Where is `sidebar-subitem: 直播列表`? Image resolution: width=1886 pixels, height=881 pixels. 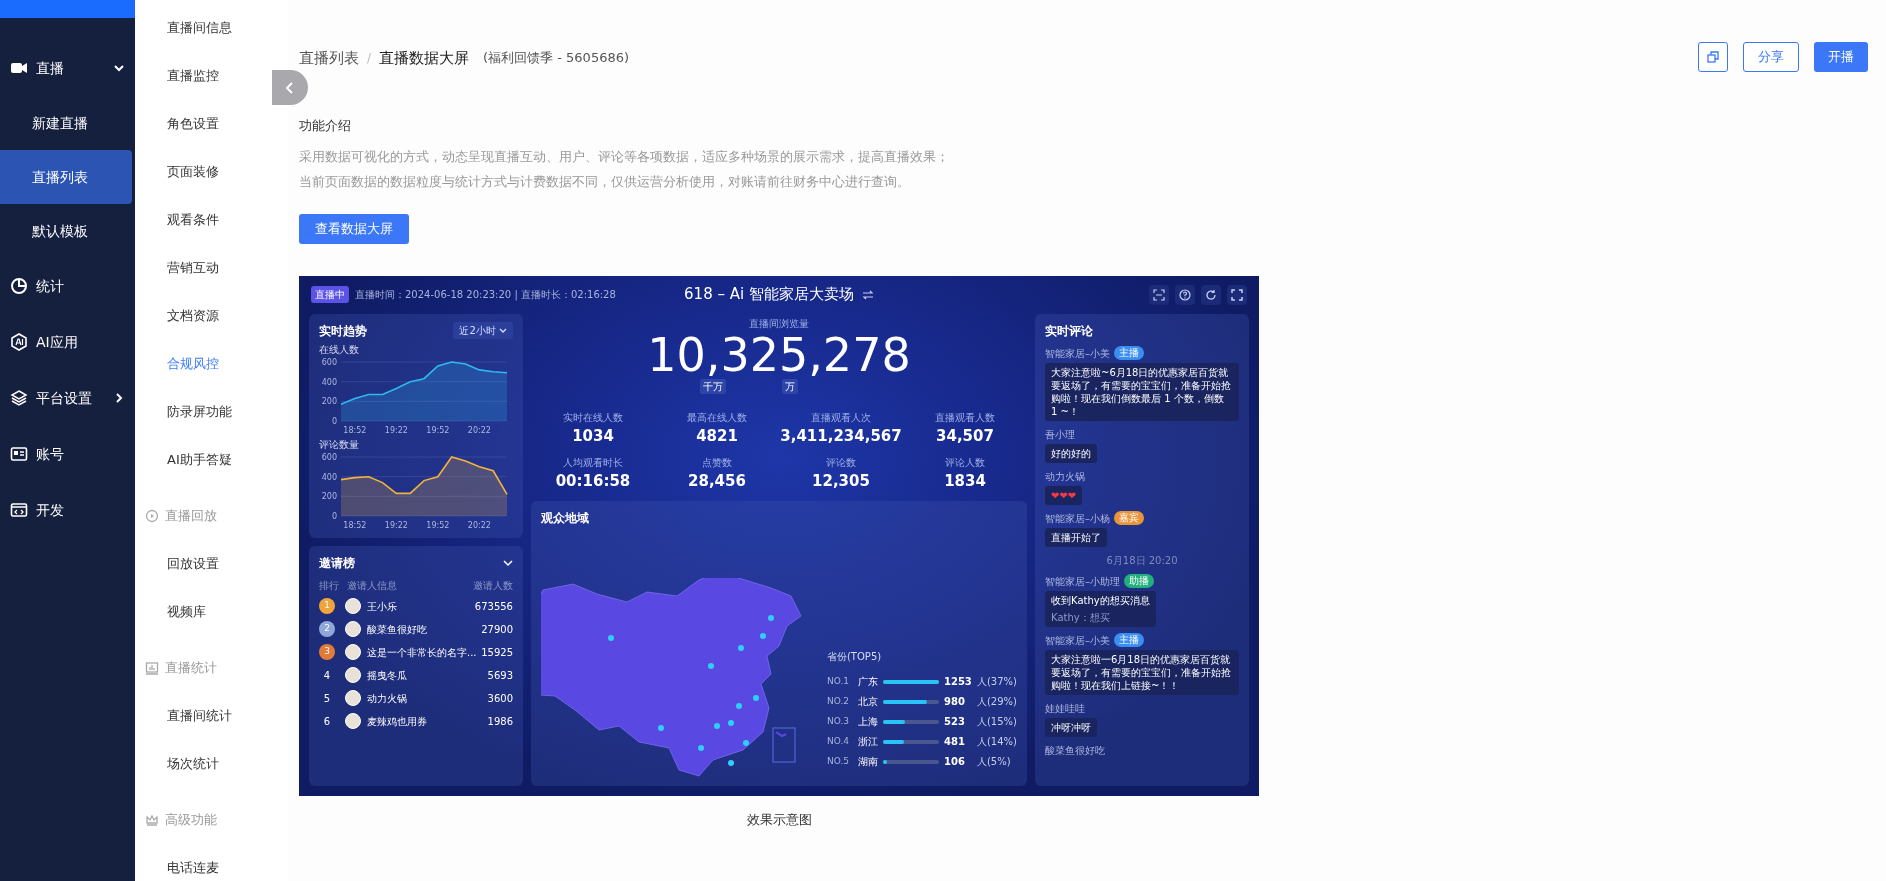 sidebar-subitem: 直播列表 is located at coordinates (66, 177).